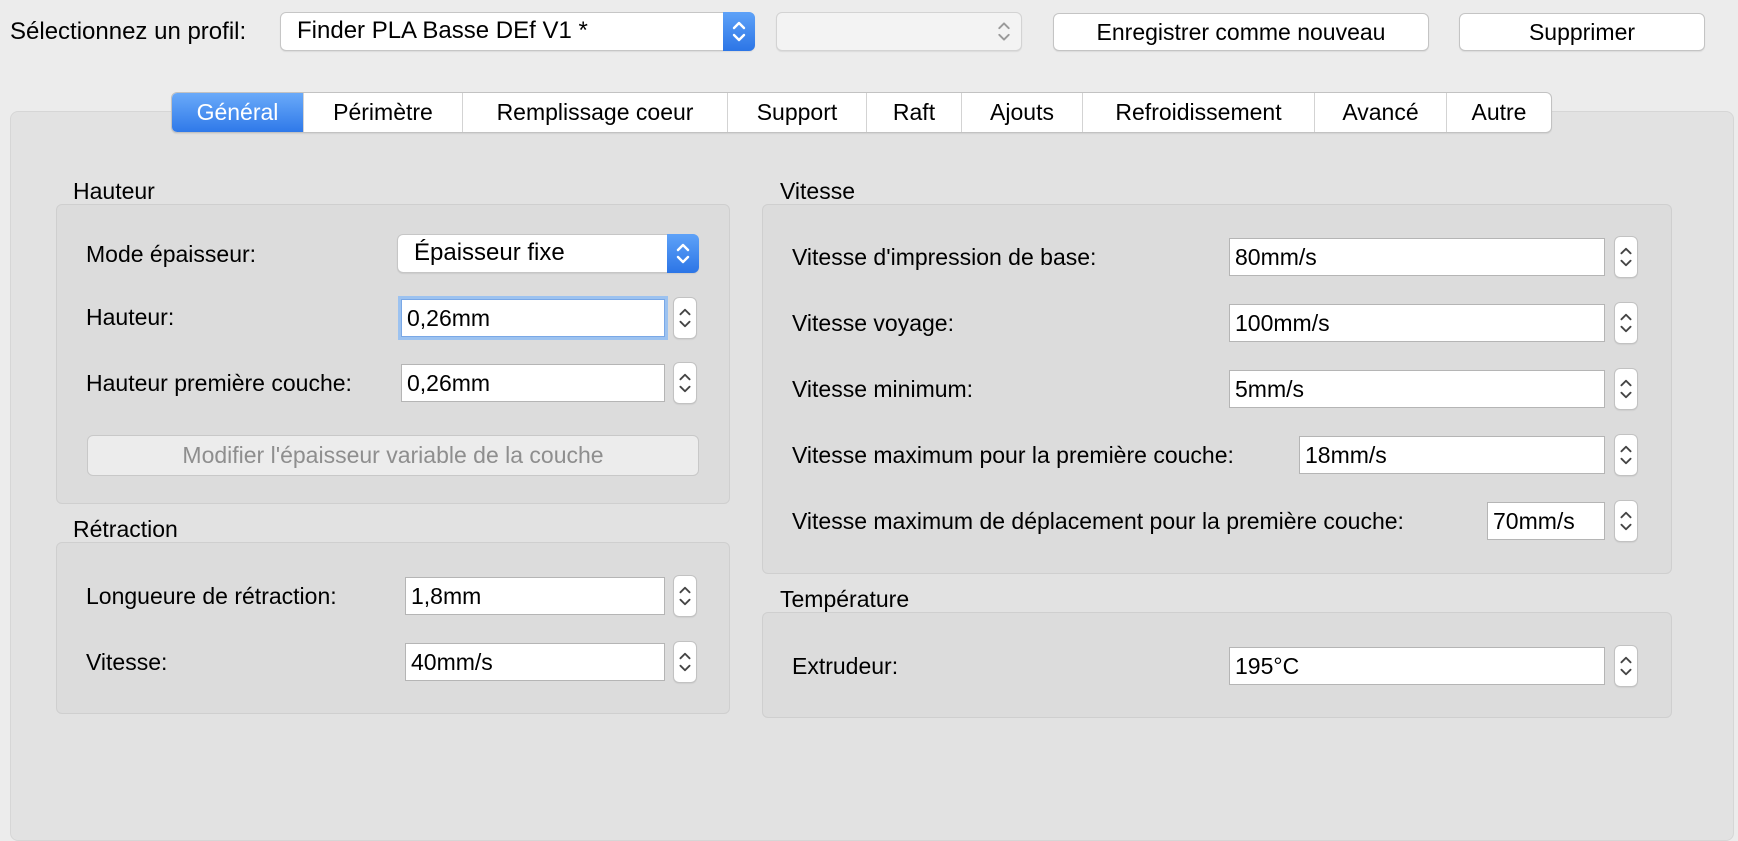  What do you see at coordinates (383, 112) in the screenshot?
I see `tab-perimetre: Périmètre` at bounding box center [383, 112].